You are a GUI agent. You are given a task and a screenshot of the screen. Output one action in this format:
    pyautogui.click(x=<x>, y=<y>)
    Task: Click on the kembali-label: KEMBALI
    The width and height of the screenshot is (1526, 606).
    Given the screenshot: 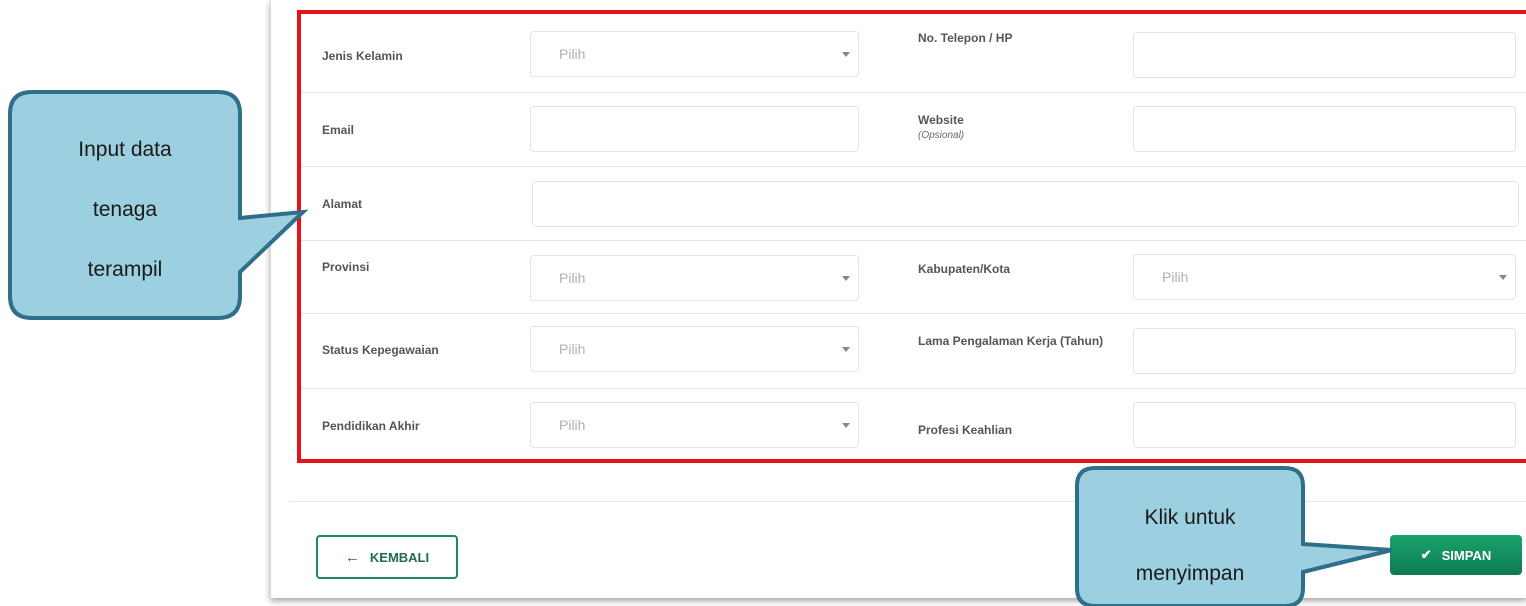 What is the action you would take?
    pyautogui.click(x=399, y=557)
    